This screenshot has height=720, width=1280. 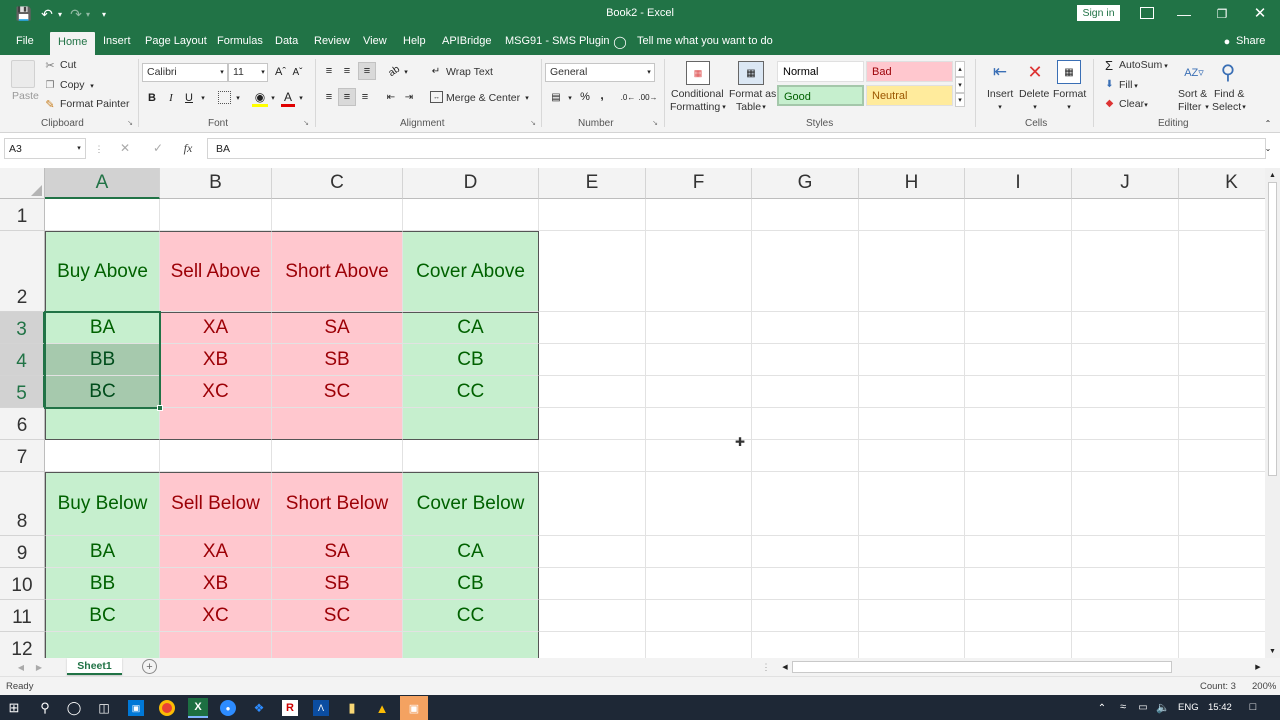 I want to click on clock: 15:42, so click(x=1220, y=707).